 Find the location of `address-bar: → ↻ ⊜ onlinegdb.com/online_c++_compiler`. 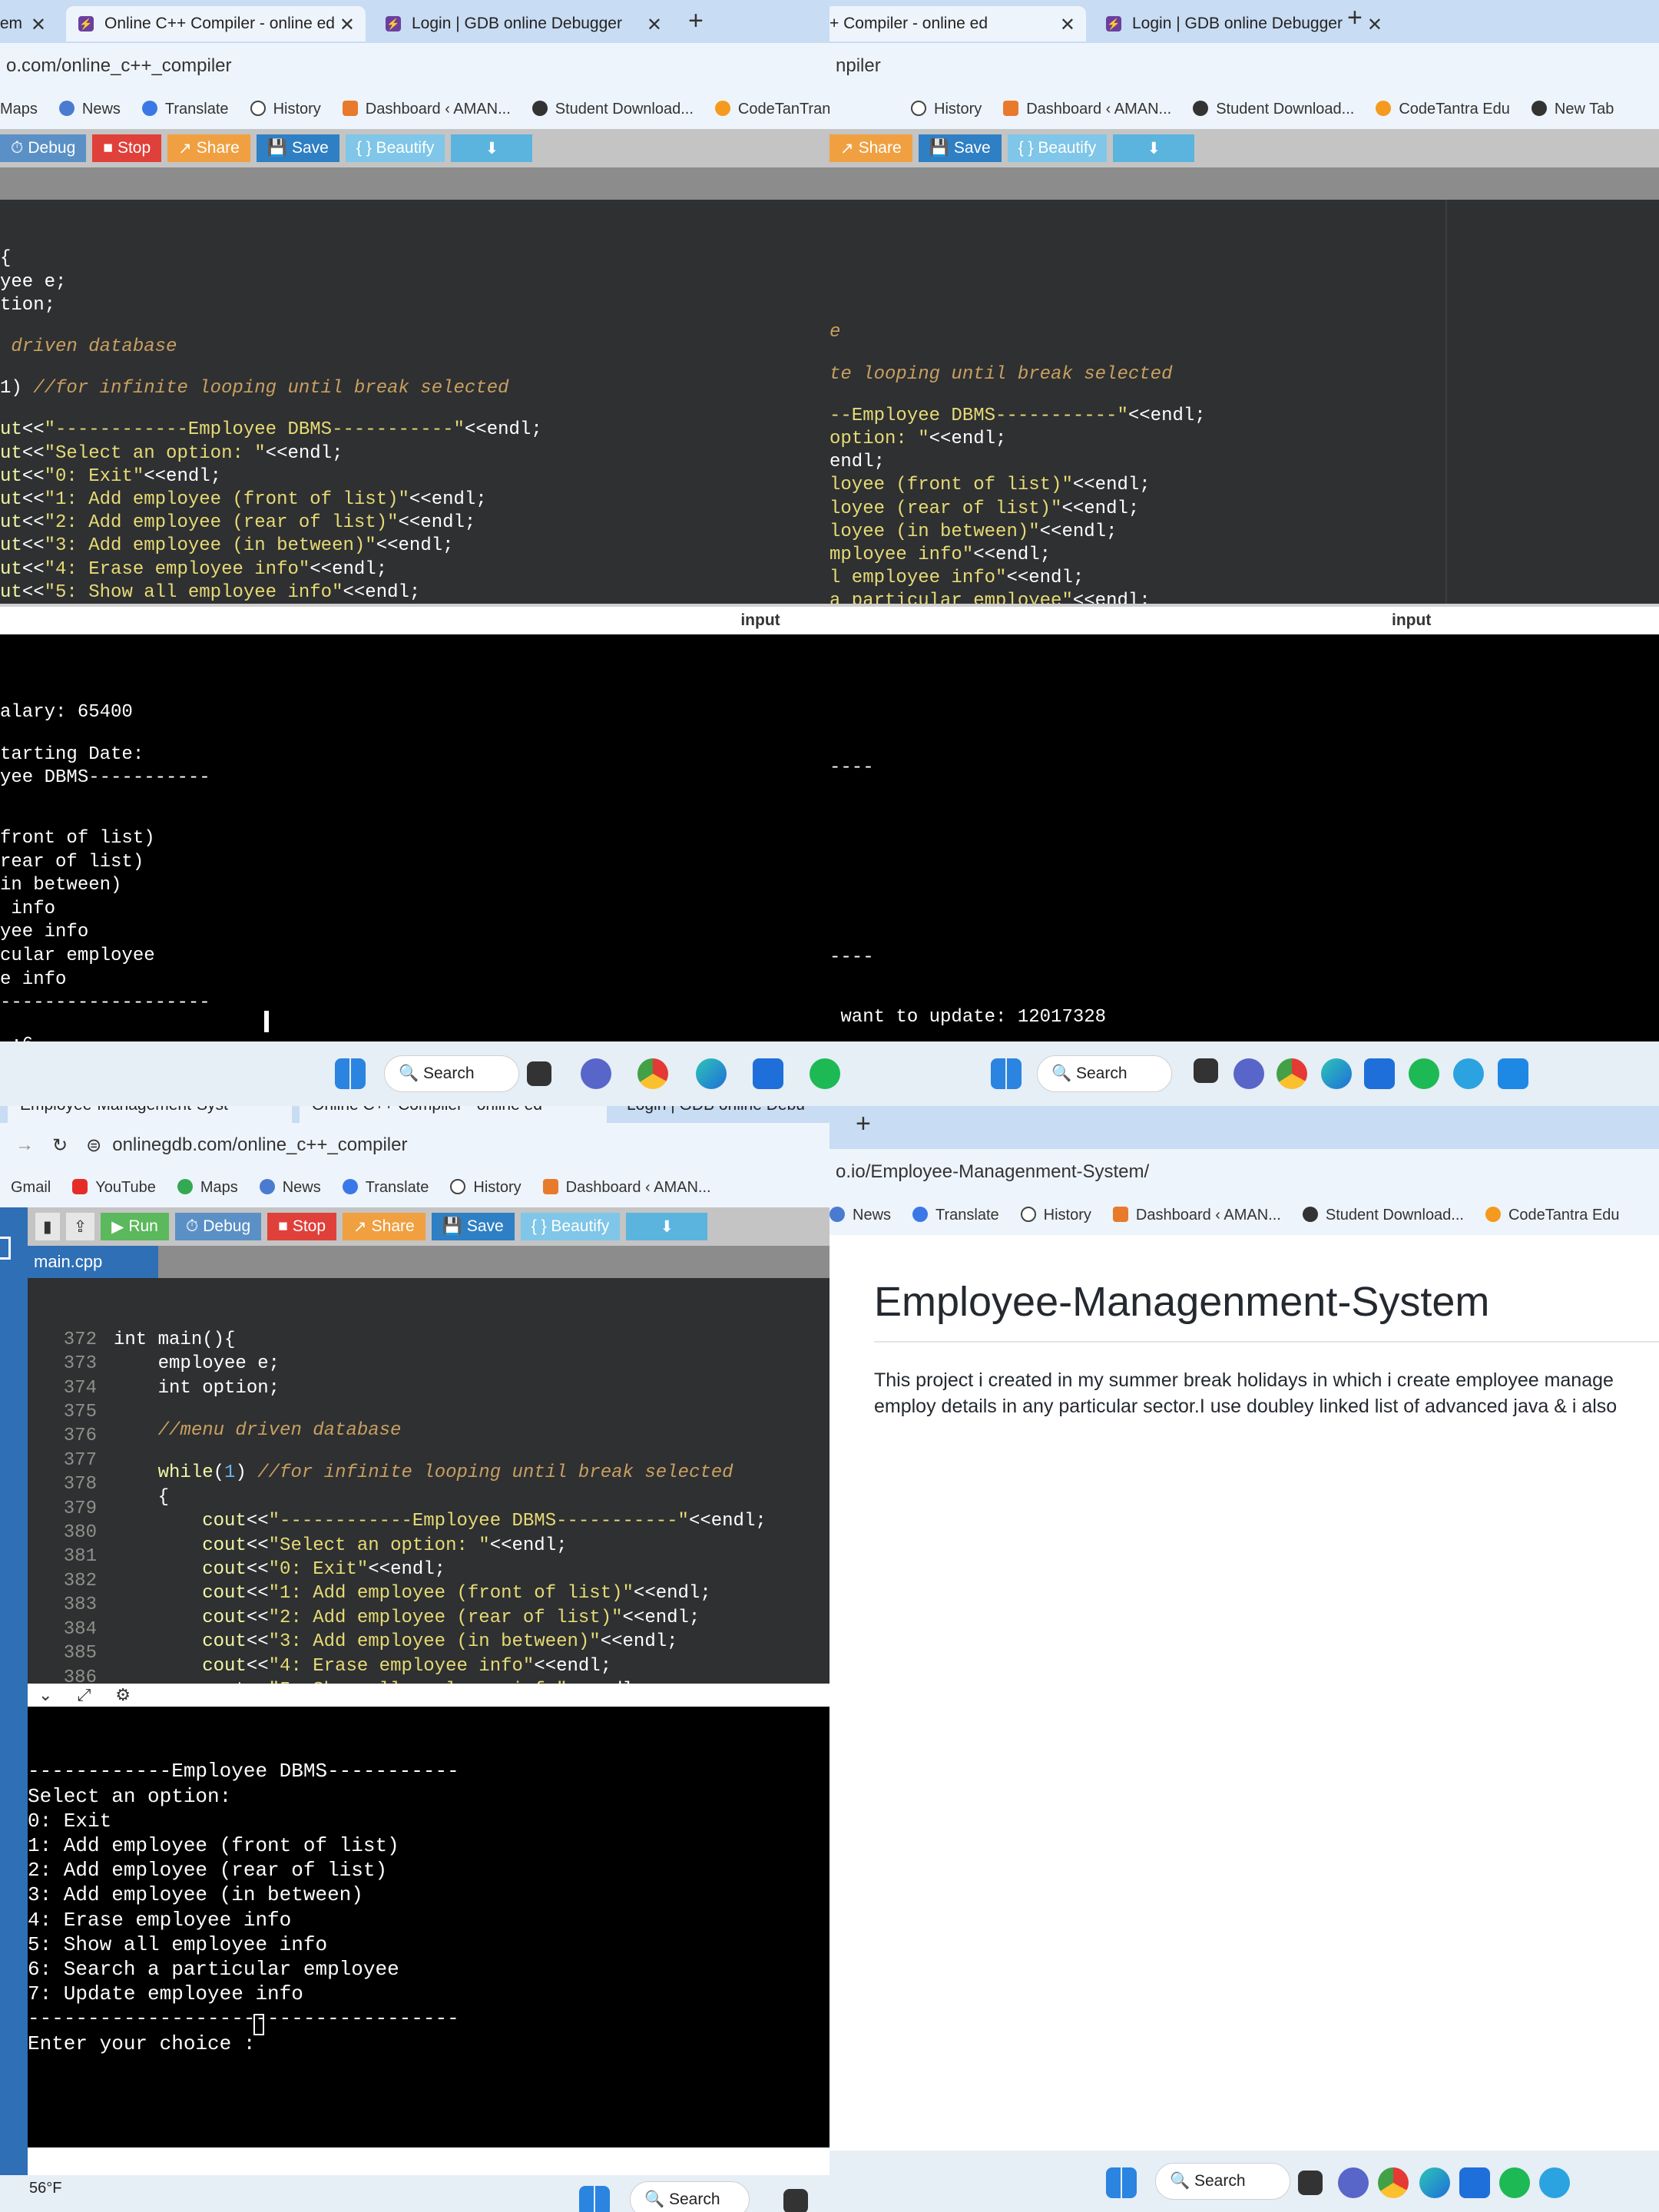

address-bar: → ↻ ⊜ onlinegdb.com/online_c++_compiler is located at coordinates (415, 1145).